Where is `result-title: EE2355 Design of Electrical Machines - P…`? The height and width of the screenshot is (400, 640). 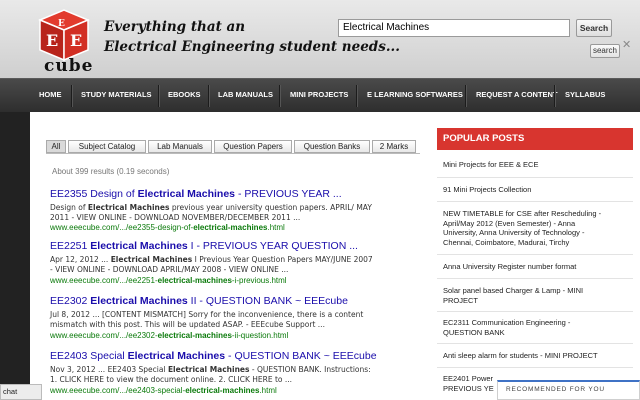 result-title: EE2355 Design of Electrical Machines - P… is located at coordinates (196, 194).